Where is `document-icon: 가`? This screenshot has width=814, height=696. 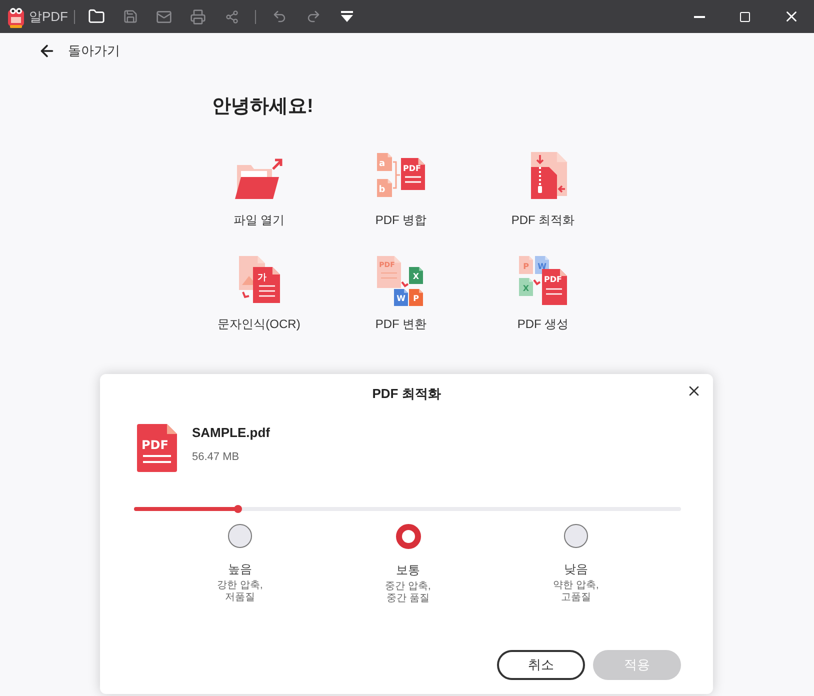 document-icon: 가 is located at coordinates (266, 285).